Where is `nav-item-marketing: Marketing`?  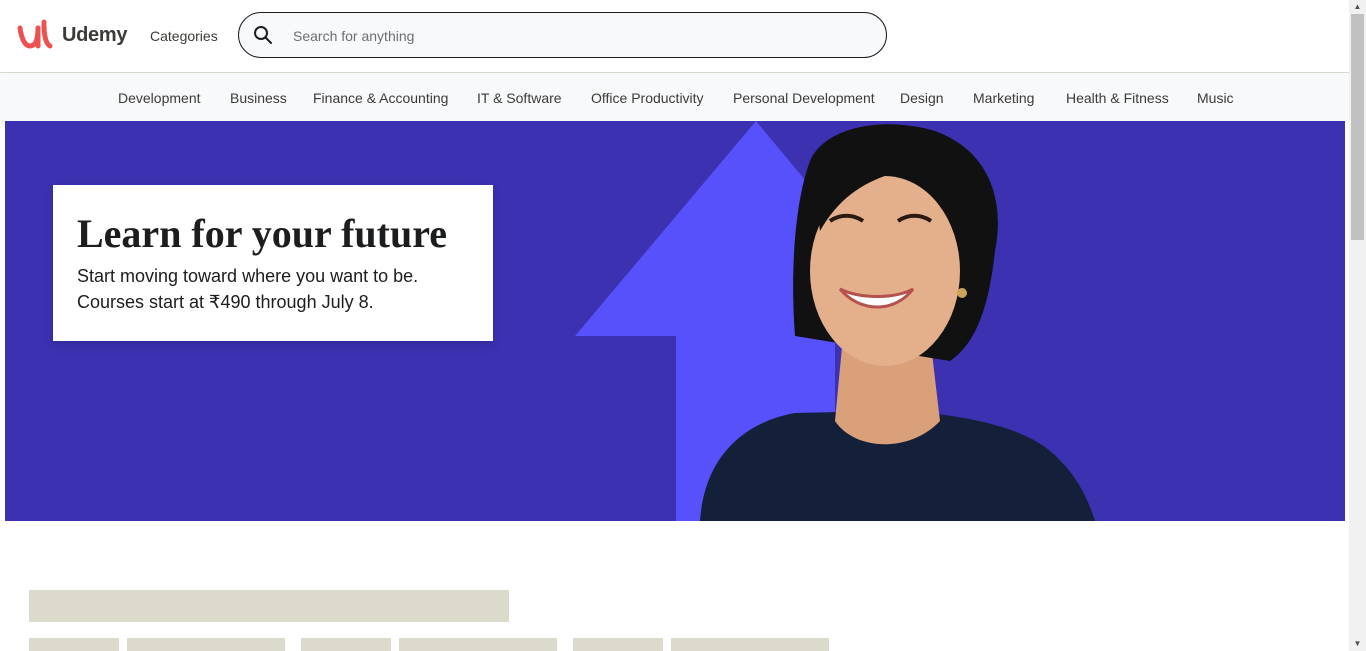 nav-item-marketing: Marketing is located at coordinates (1003, 98).